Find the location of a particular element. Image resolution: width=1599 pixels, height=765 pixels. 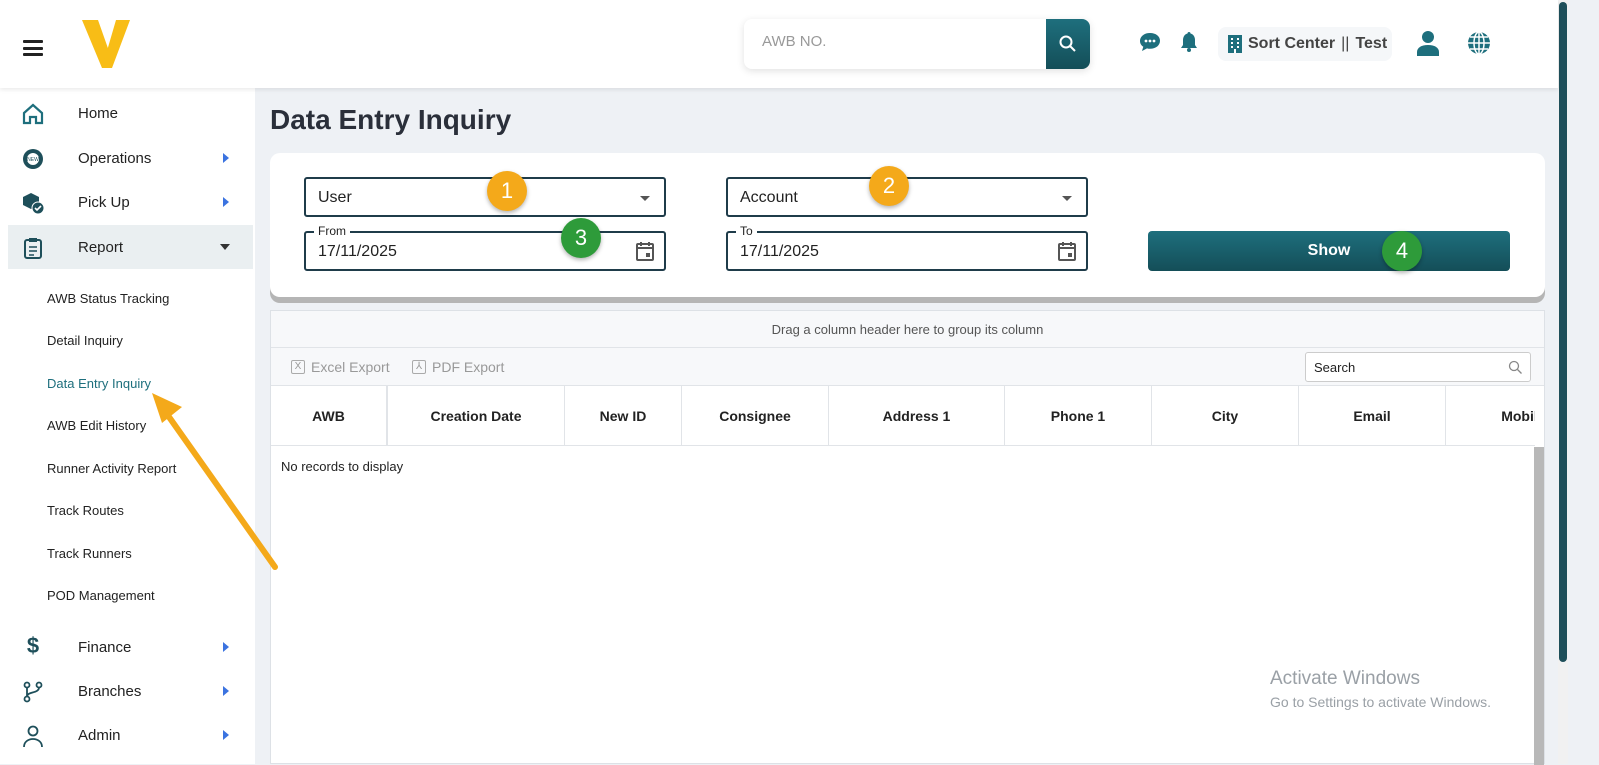

home-icon is located at coordinates (33, 114).